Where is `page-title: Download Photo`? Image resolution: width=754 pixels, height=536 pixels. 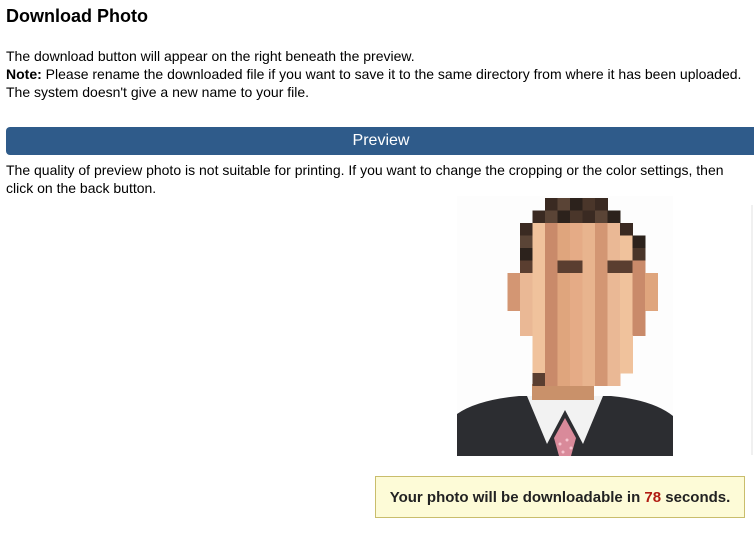 page-title: Download Photo is located at coordinates (77, 16).